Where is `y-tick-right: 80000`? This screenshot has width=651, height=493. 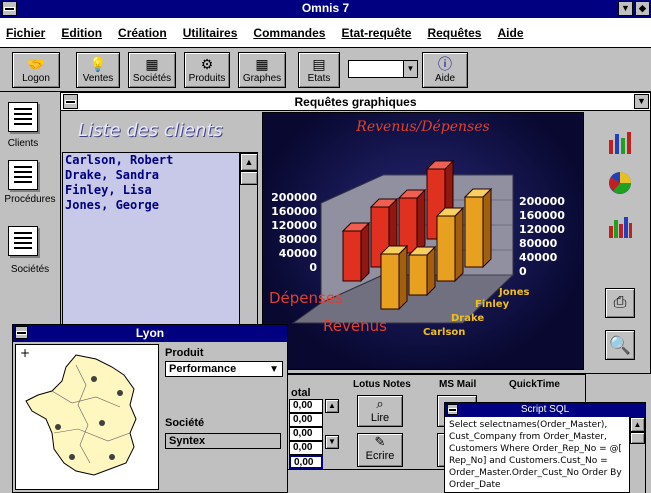
y-tick-right: 80000 is located at coordinates (538, 243).